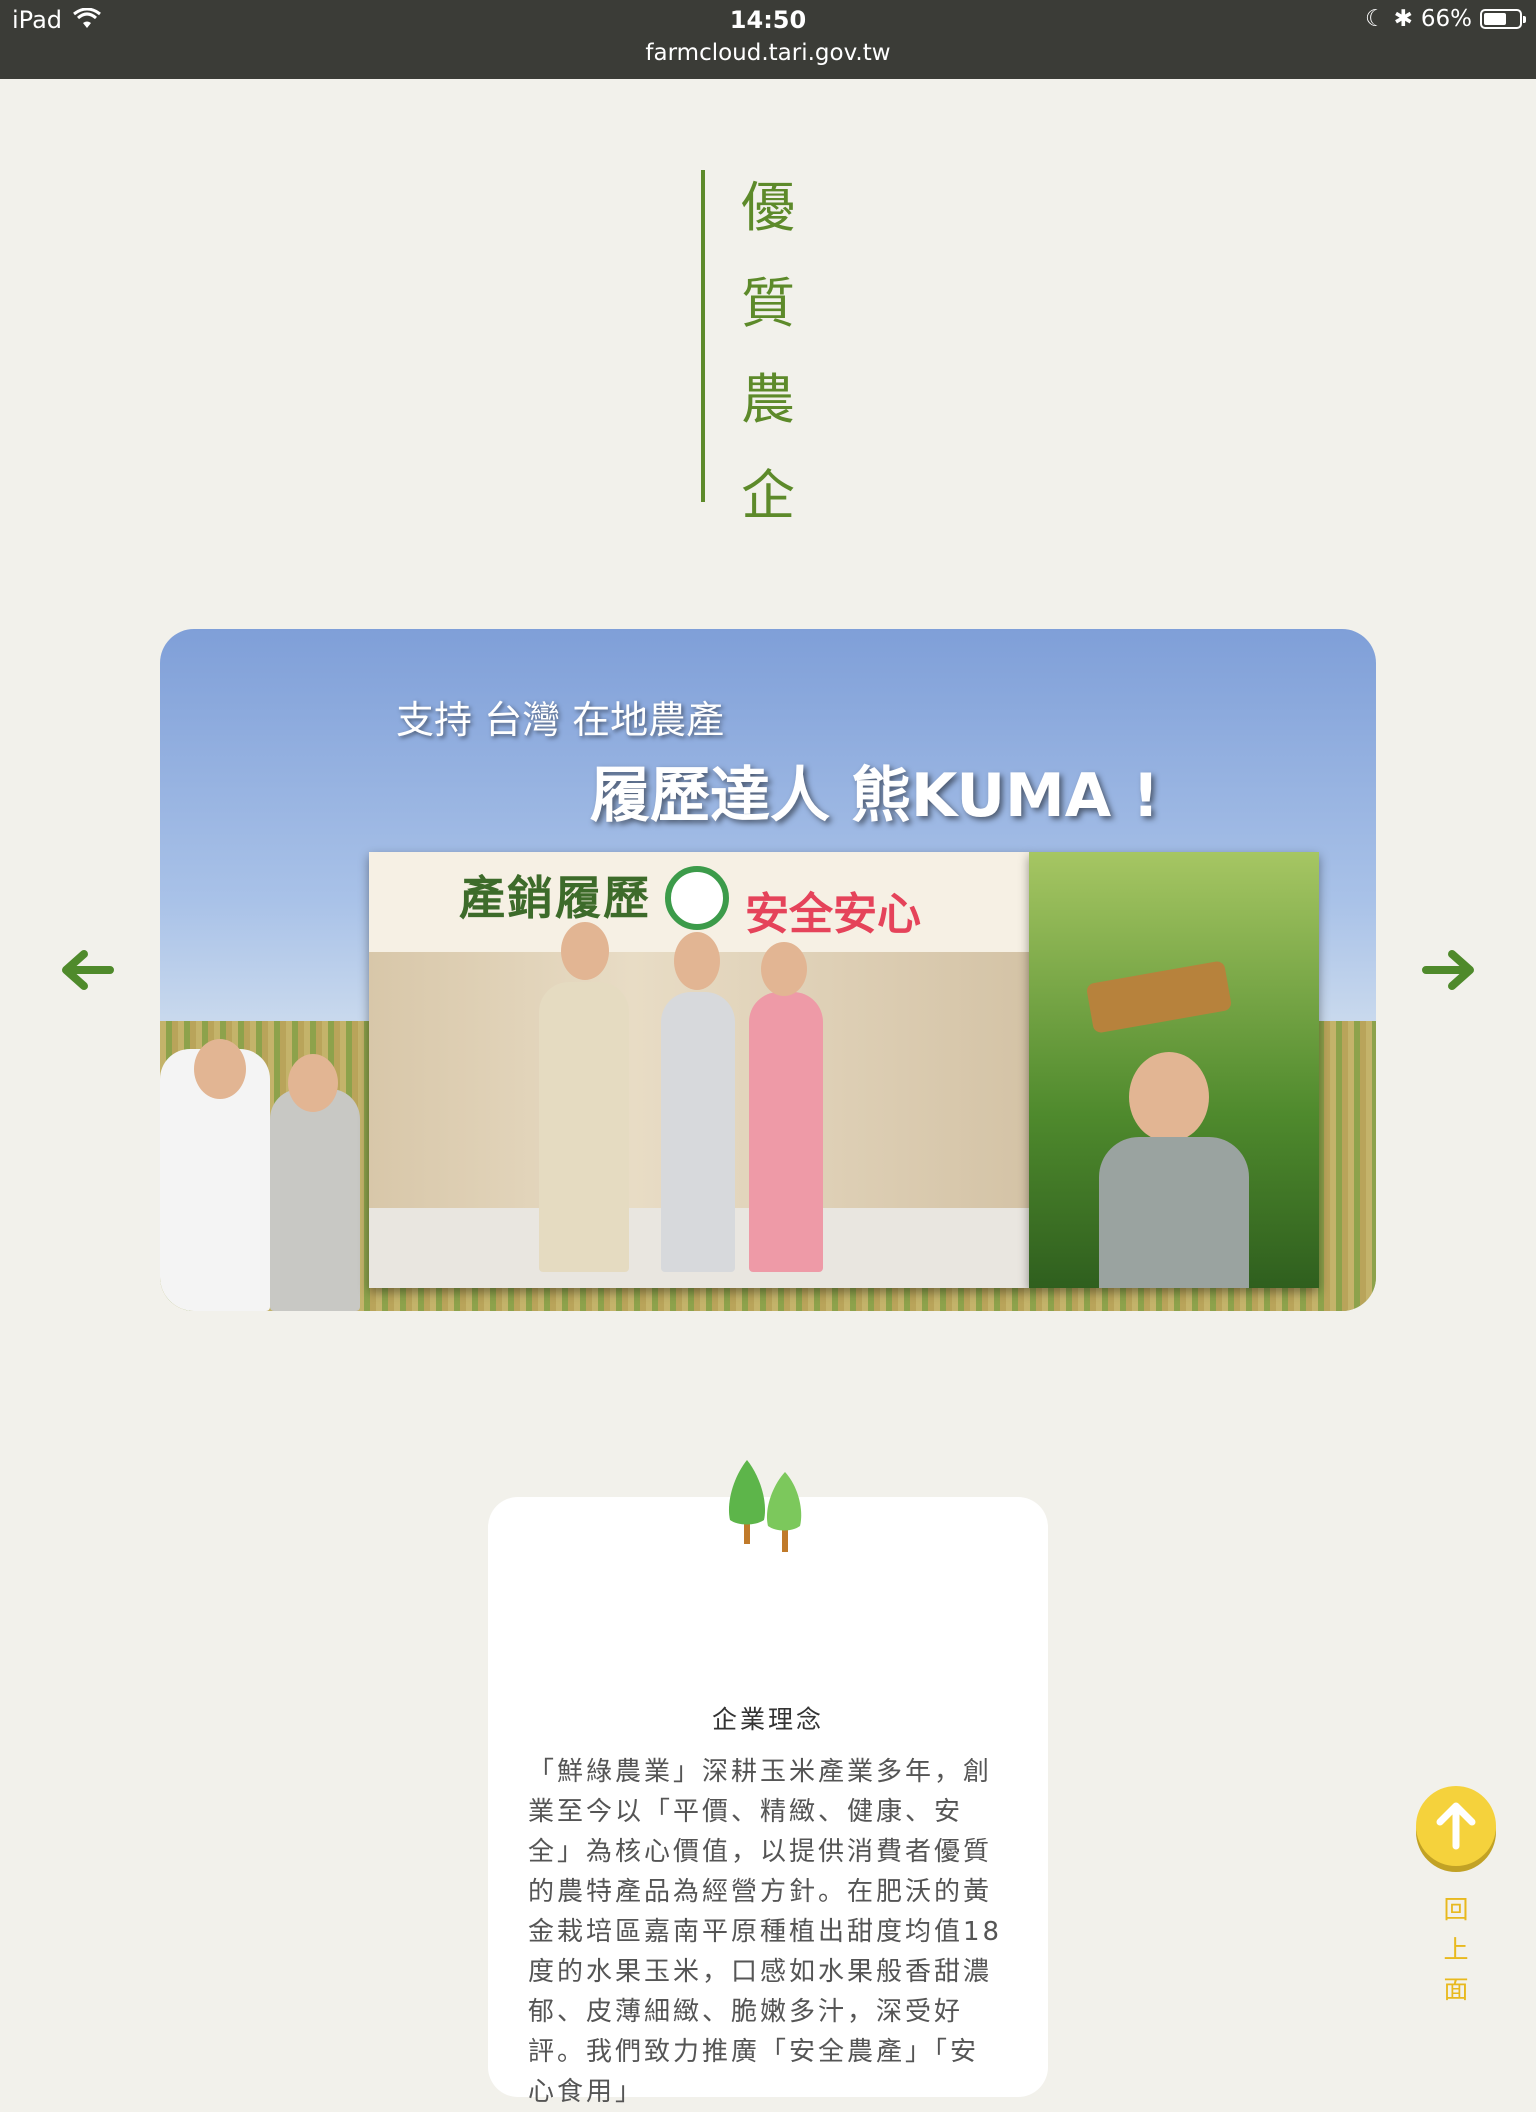 The height and width of the screenshot is (2112, 1536). I want to click on section-title: 優 質 農 企, so click(768, 352).